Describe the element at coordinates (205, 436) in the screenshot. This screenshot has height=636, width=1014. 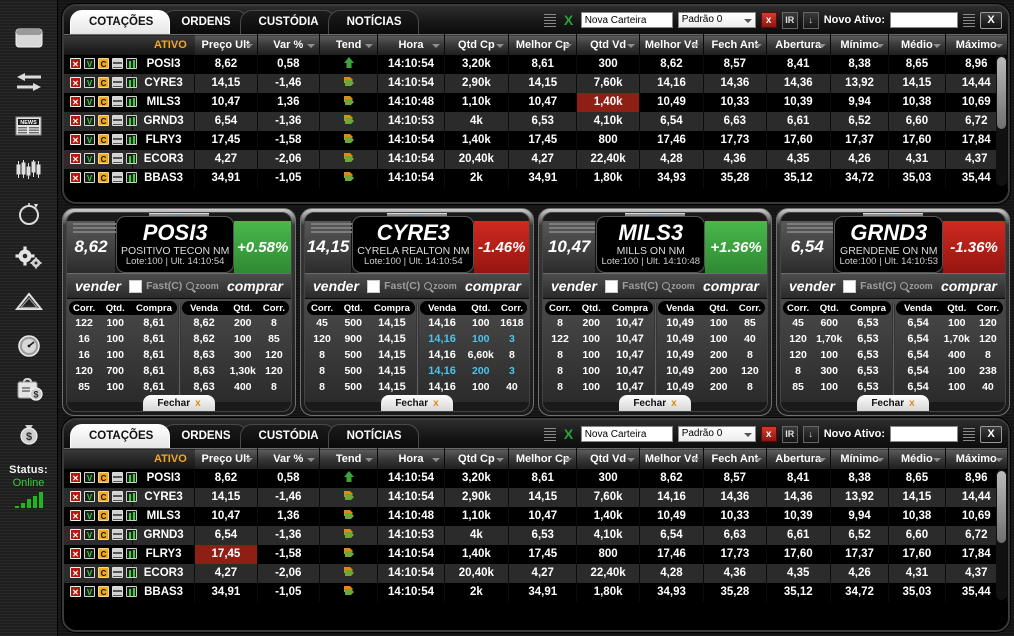
I see `tab-ordens-bottom: ORDENS` at that location.